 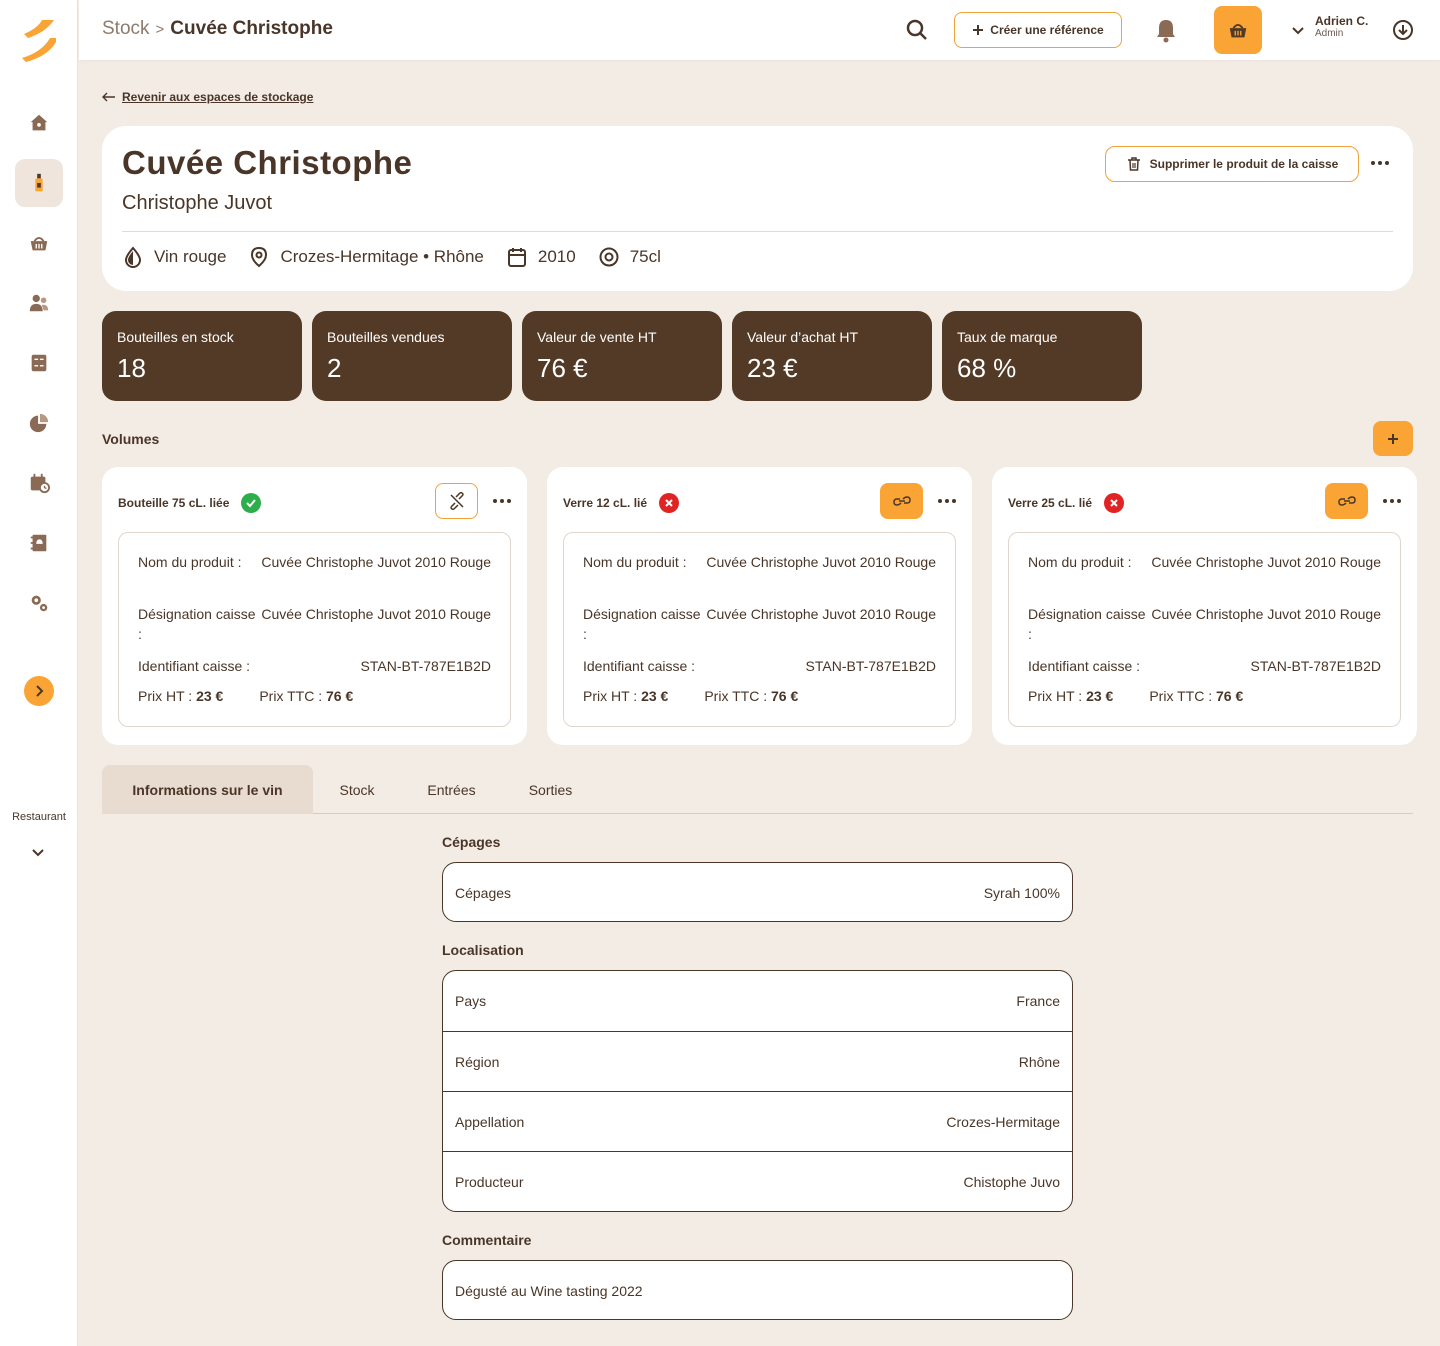 What do you see at coordinates (39, 363) in the screenshot?
I see `sidebar-item-calculator` at bounding box center [39, 363].